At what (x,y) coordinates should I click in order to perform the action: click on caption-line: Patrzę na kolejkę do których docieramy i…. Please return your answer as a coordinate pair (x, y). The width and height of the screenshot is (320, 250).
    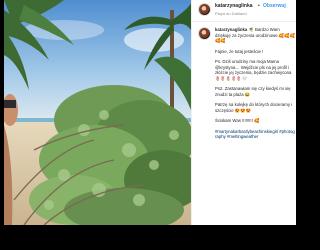
    Looking at the image, I should click on (254, 107).